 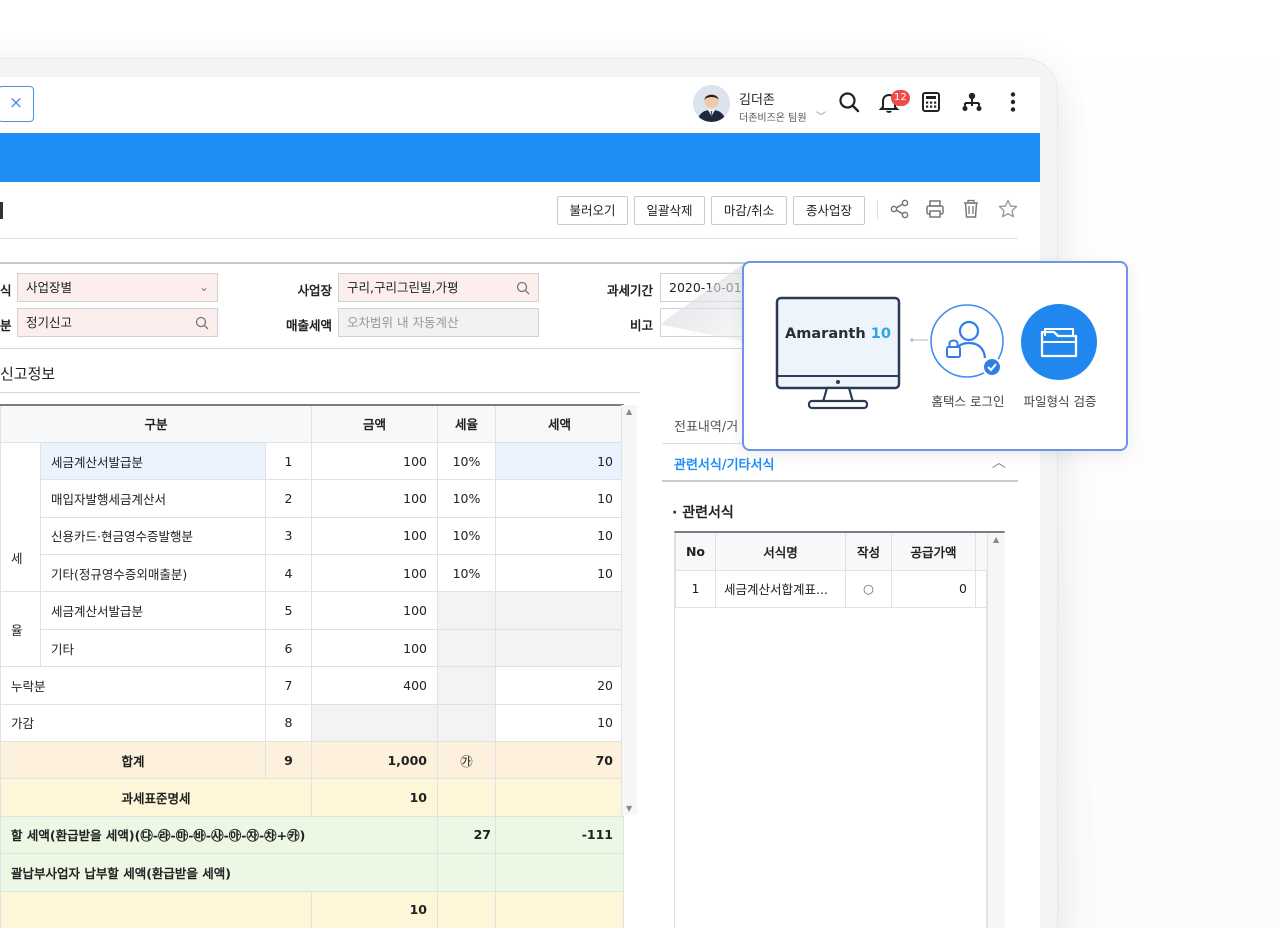 What do you see at coordinates (706, 425) in the screenshot?
I see `tab-voucher-details: 전표내역/거` at bounding box center [706, 425].